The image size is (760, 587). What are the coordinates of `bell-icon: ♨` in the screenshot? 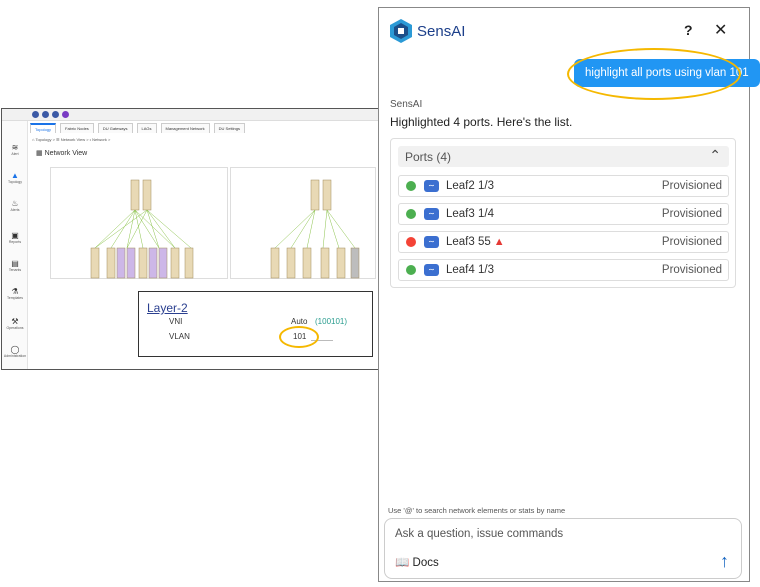 It's located at (15, 203).